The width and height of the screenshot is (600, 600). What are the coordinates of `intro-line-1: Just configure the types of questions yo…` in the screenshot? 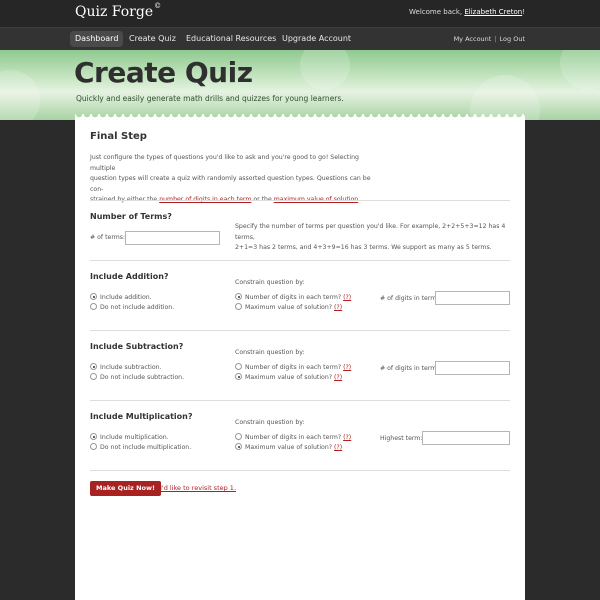 It's located at (224, 163).